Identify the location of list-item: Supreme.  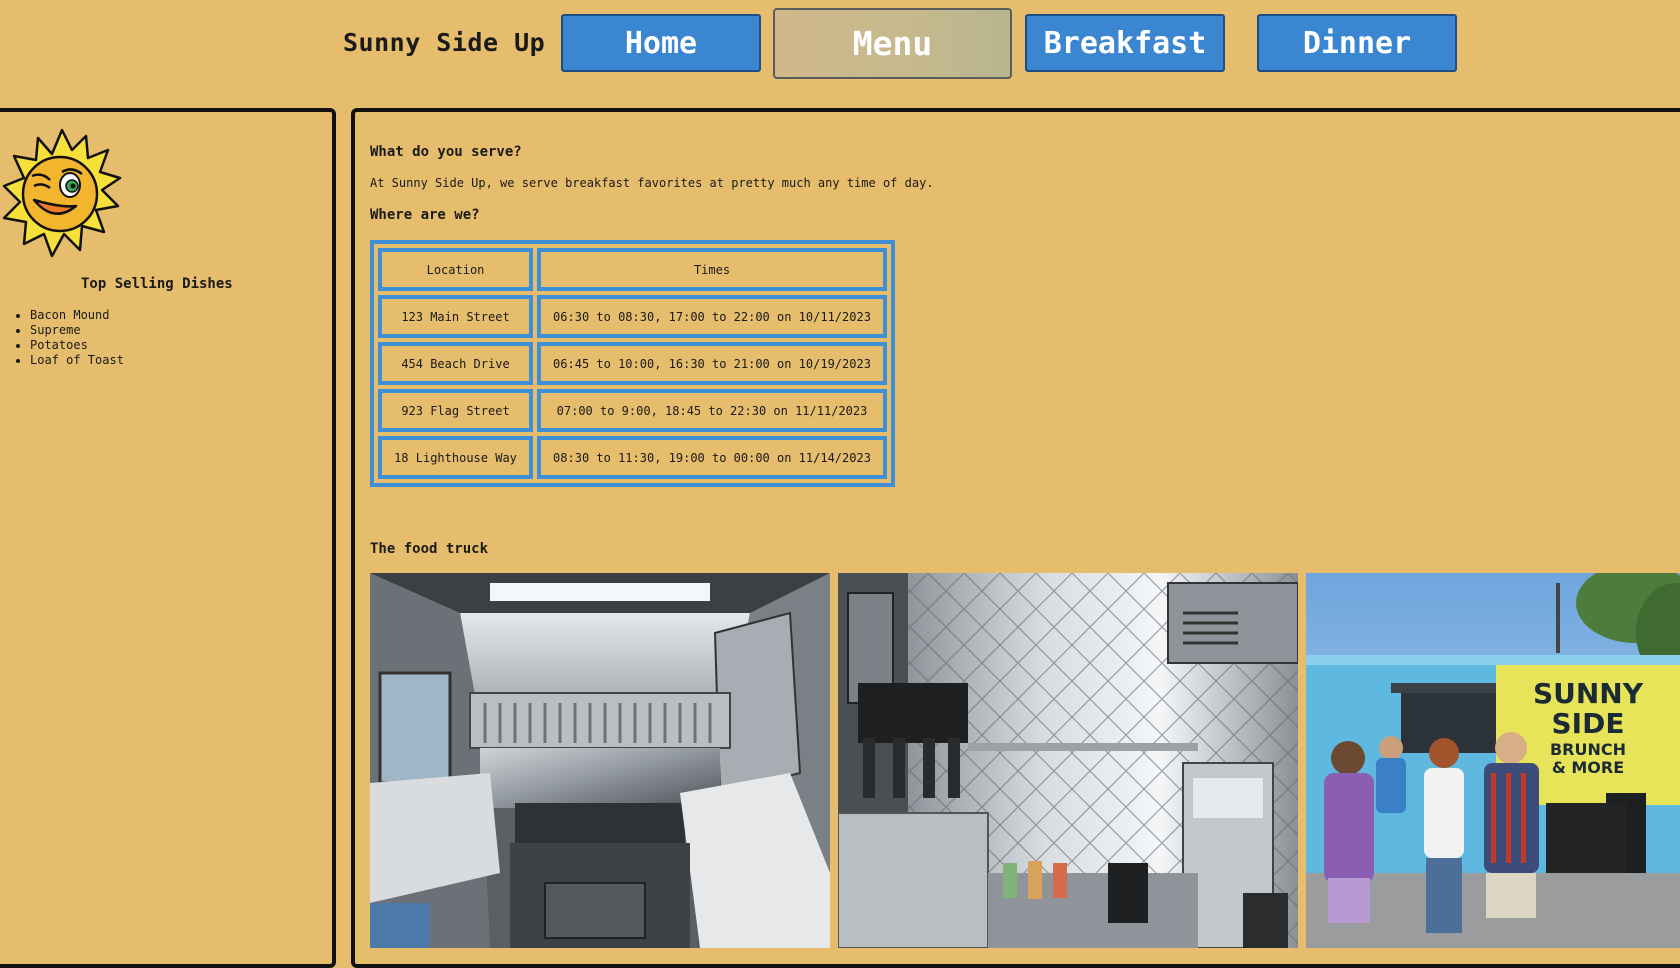
(77, 330).